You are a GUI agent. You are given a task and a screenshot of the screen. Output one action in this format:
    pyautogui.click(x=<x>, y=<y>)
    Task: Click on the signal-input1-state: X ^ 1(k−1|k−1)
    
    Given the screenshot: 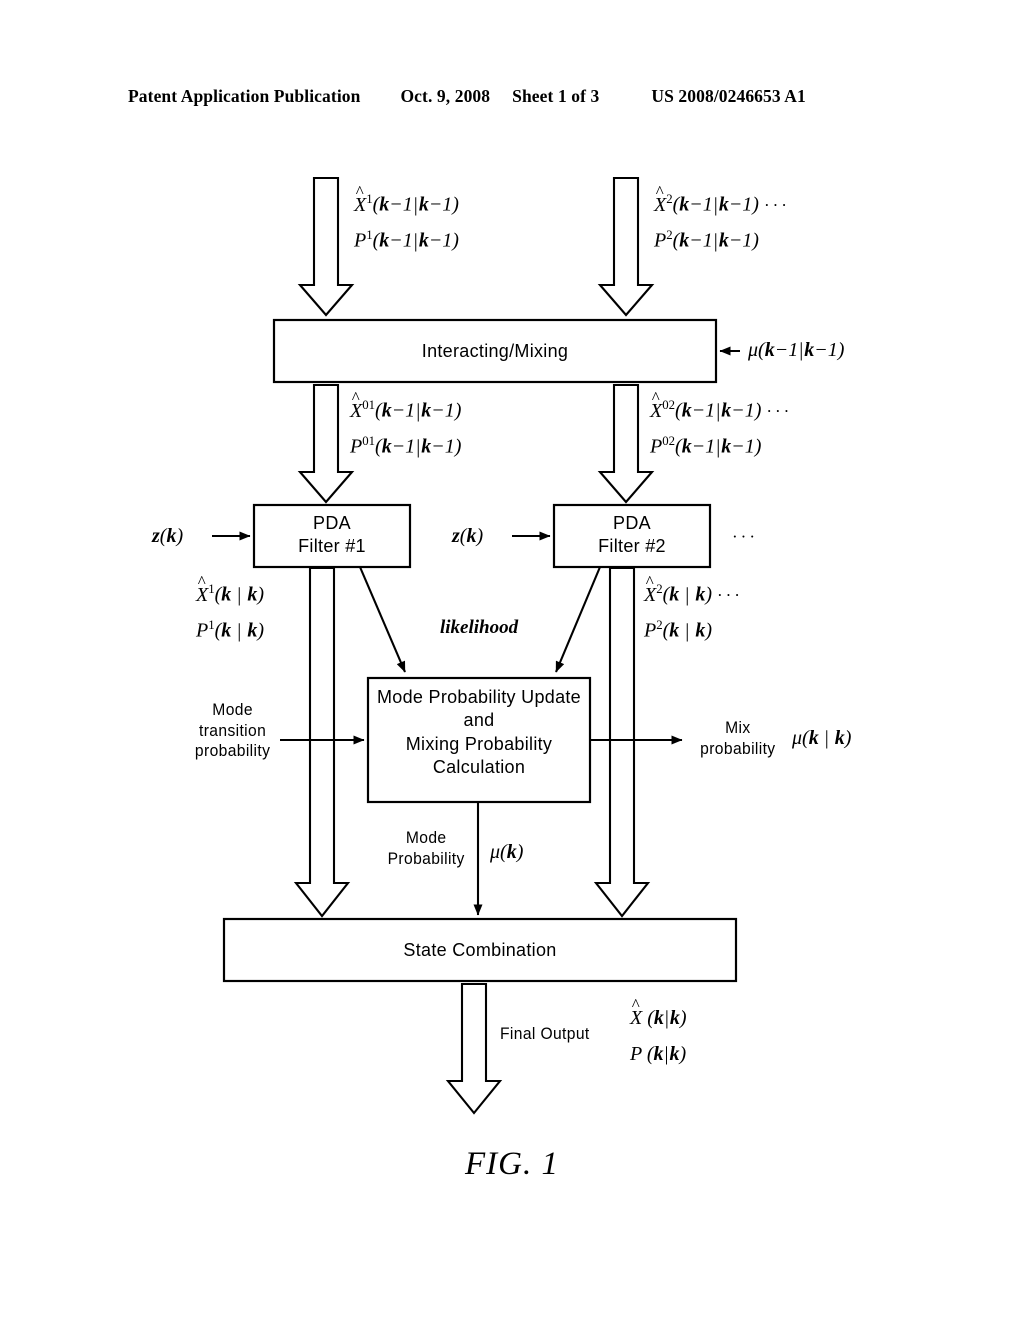 What is the action you would take?
    pyautogui.click(x=406, y=199)
    